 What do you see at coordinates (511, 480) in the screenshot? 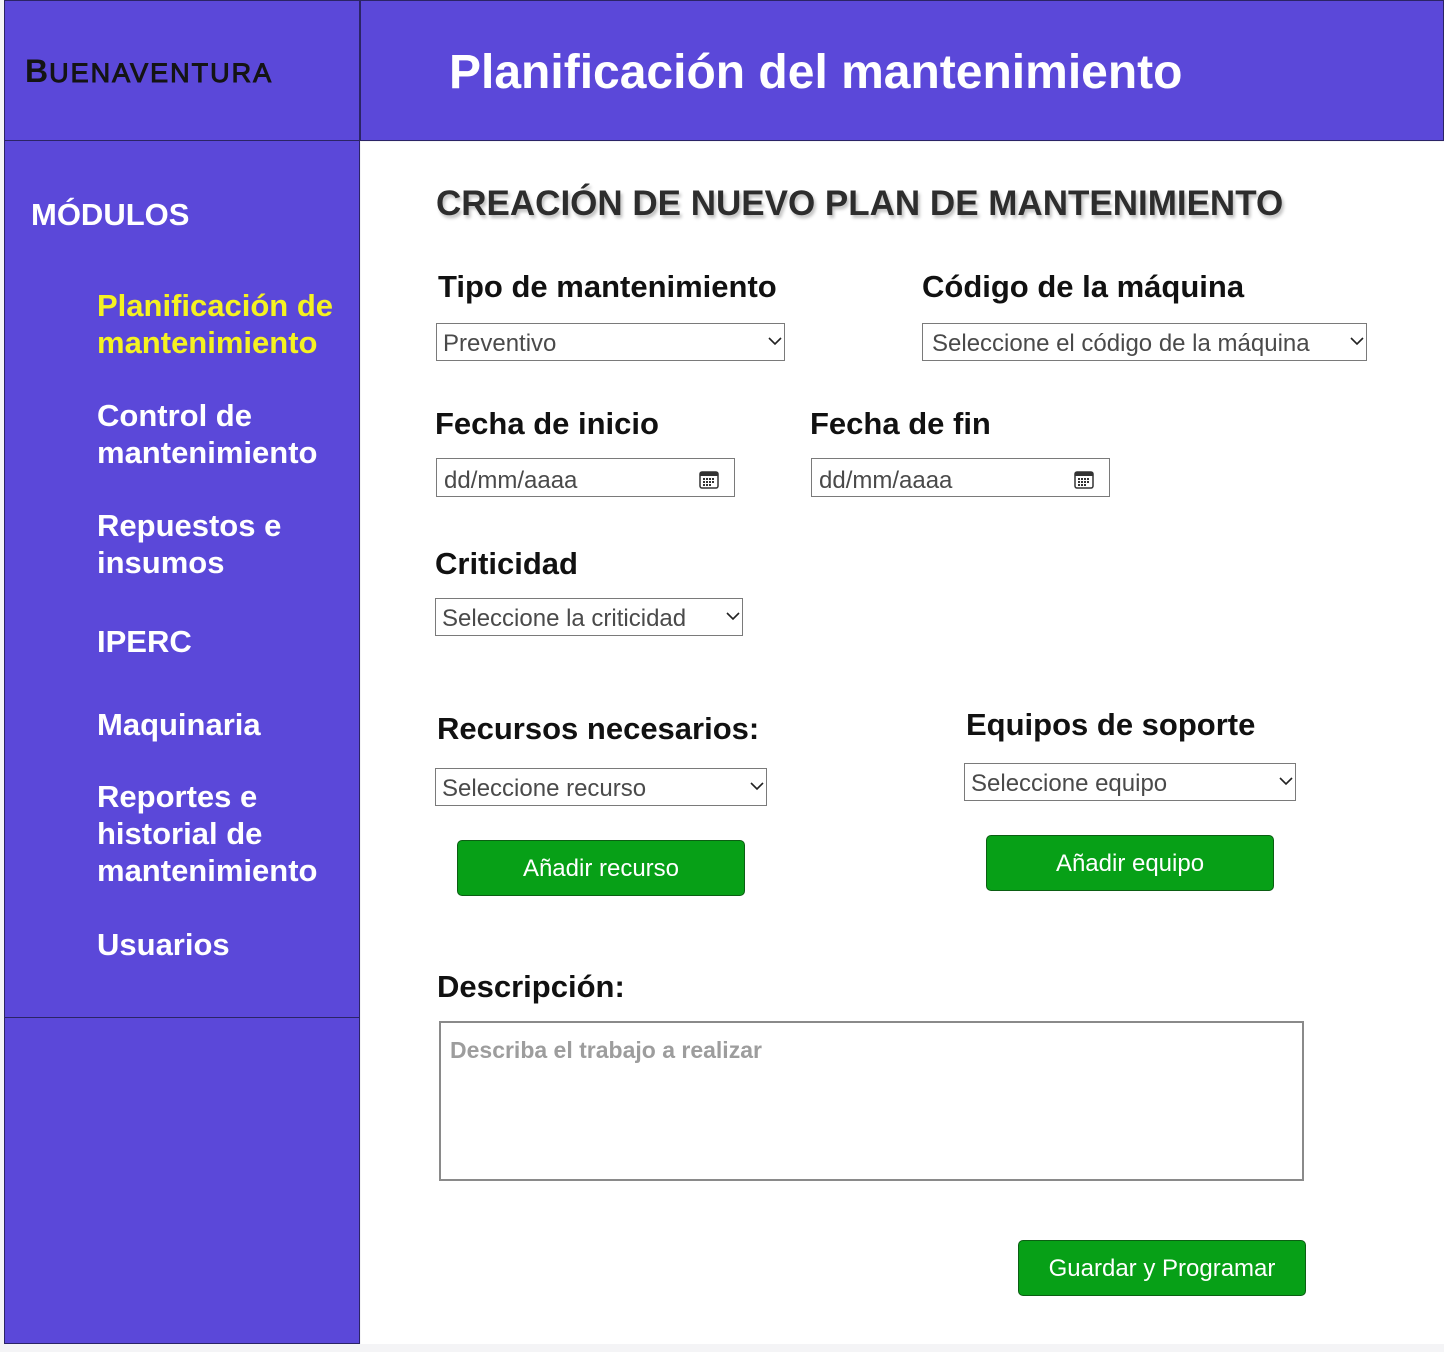
I see `start-date-placeholder: dd/mm/aaaa` at bounding box center [511, 480].